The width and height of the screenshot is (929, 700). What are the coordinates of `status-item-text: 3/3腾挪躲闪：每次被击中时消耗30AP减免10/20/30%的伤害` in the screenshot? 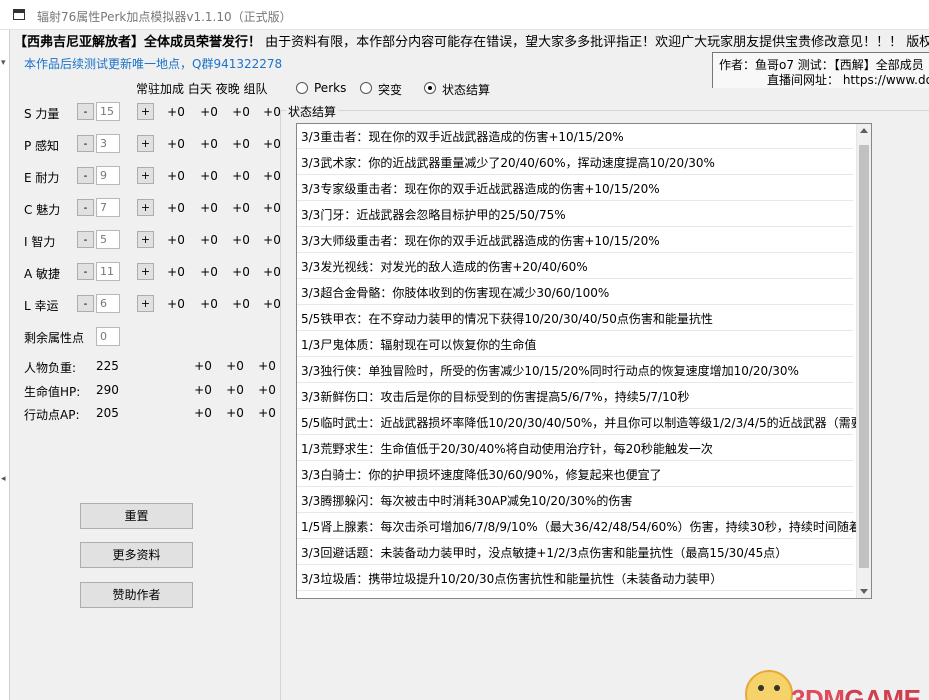 It's located at (467, 501).